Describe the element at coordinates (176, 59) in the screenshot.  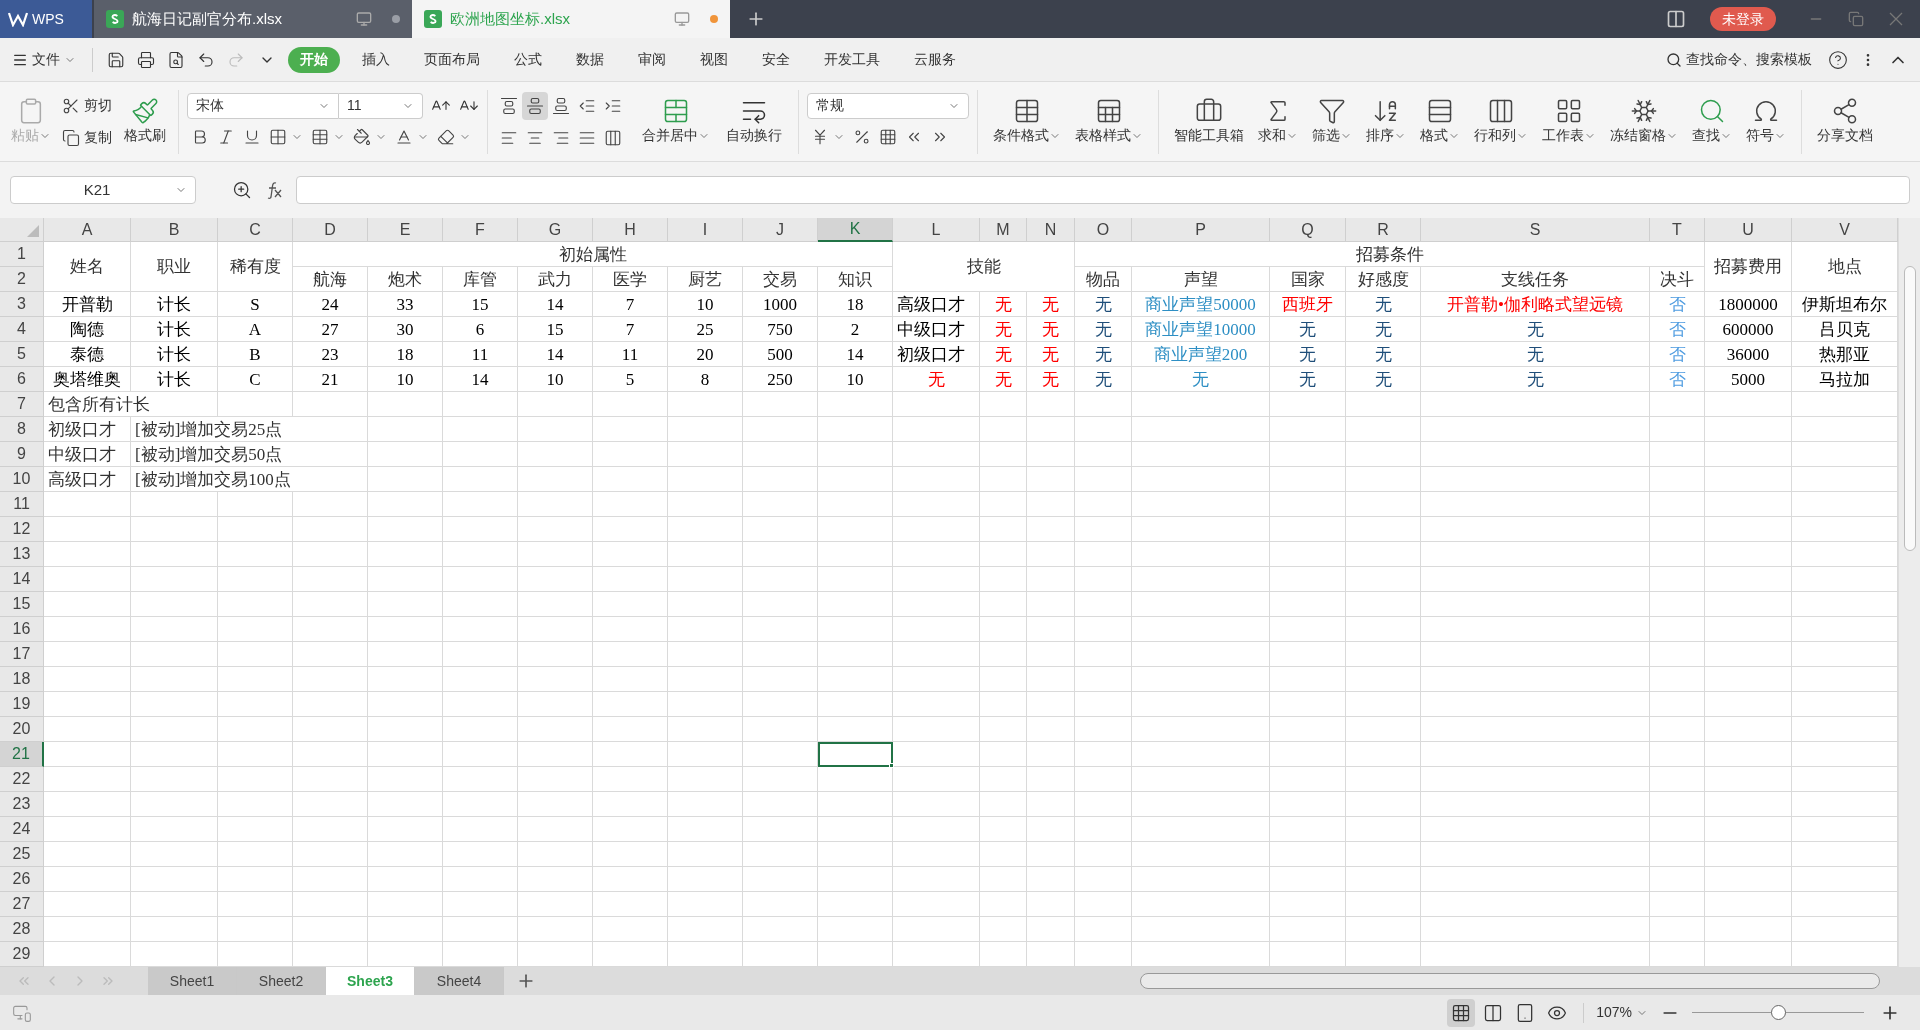
I see `preview-icon` at that location.